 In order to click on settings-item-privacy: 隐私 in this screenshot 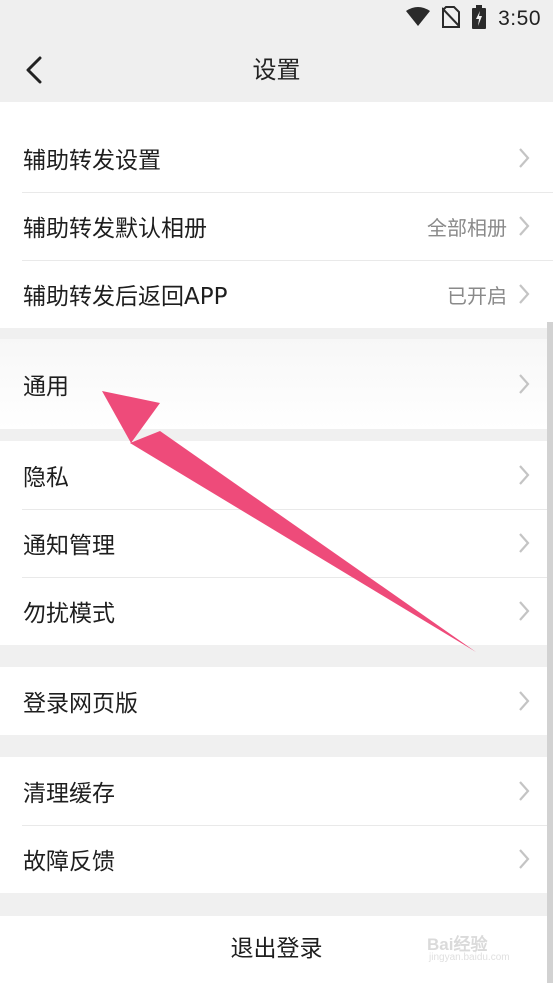, I will do `click(276, 475)`.